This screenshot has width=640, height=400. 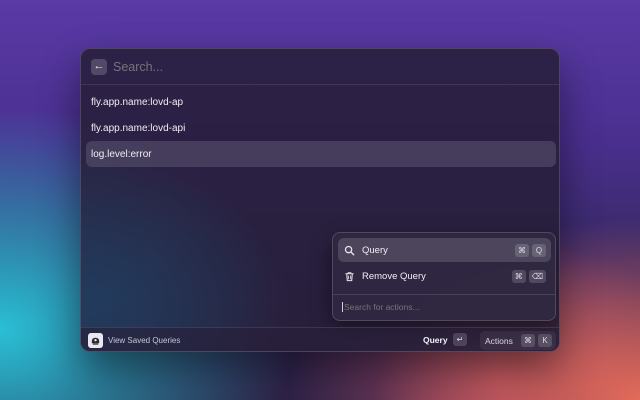 I want to click on list-item: fly.app.name:lovd-ap, so click(x=321, y=102).